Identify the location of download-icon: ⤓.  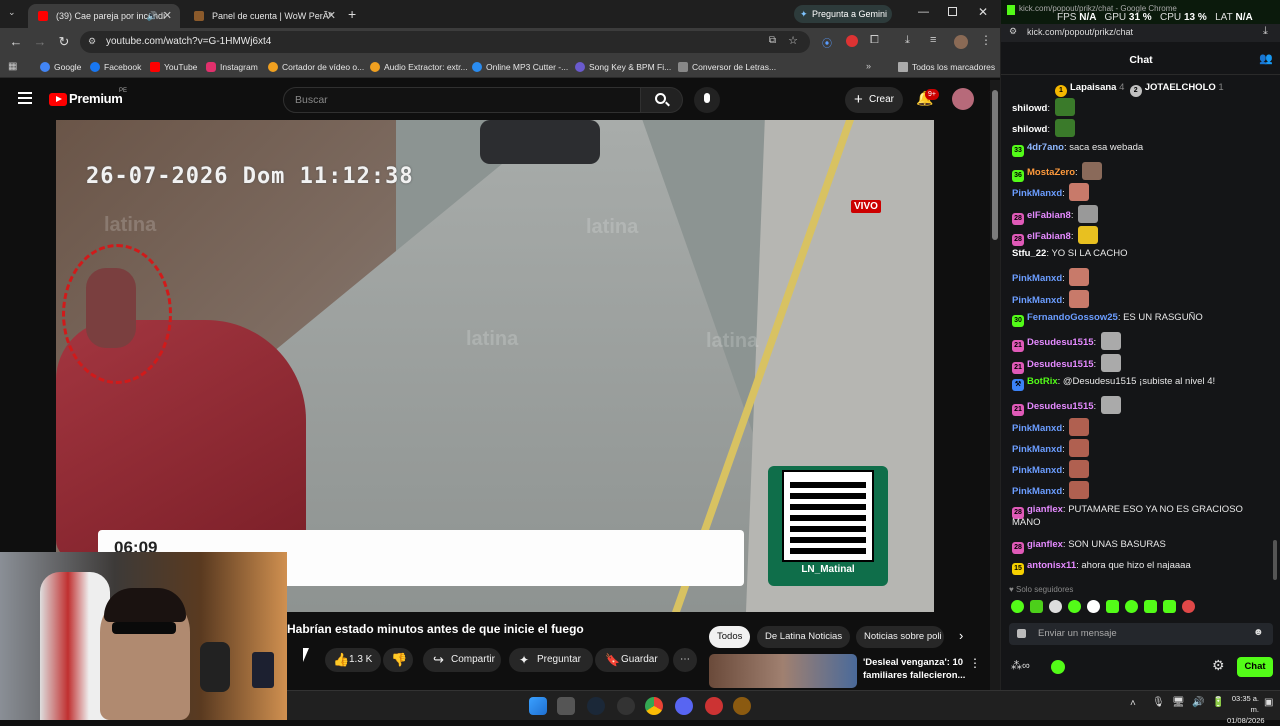
(907, 40).